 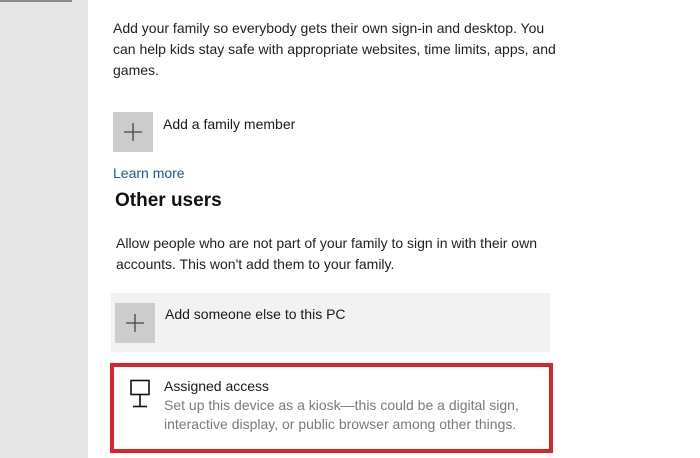 I want to click on other-users-heading: Other users, so click(x=168, y=200).